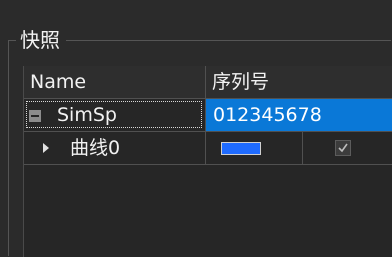 The height and width of the screenshot is (257, 392). I want to click on tree-row-curve0: 曲线0, so click(208, 148).